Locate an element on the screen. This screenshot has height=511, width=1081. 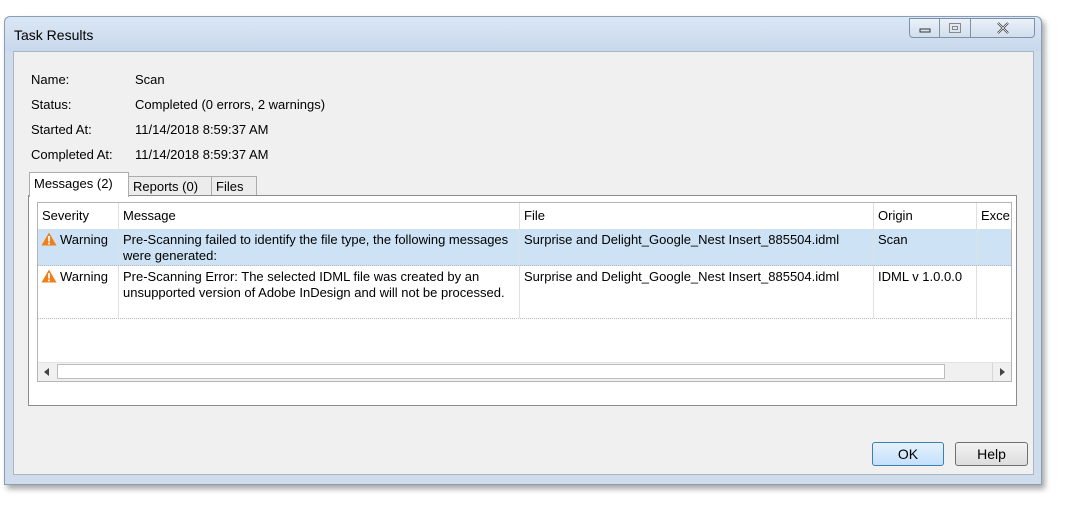
close-button is located at coordinates (1003, 28).